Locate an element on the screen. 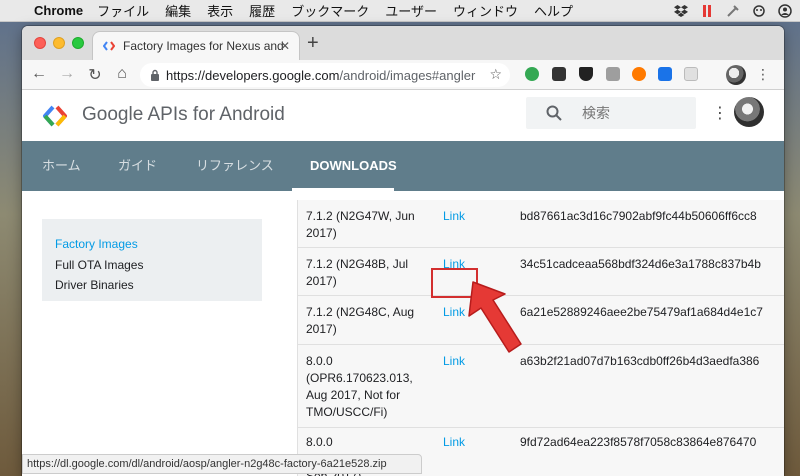 The height and width of the screenshot is (476, 800). tab-close-icon: ✕ is located at coordinates (285, 46).